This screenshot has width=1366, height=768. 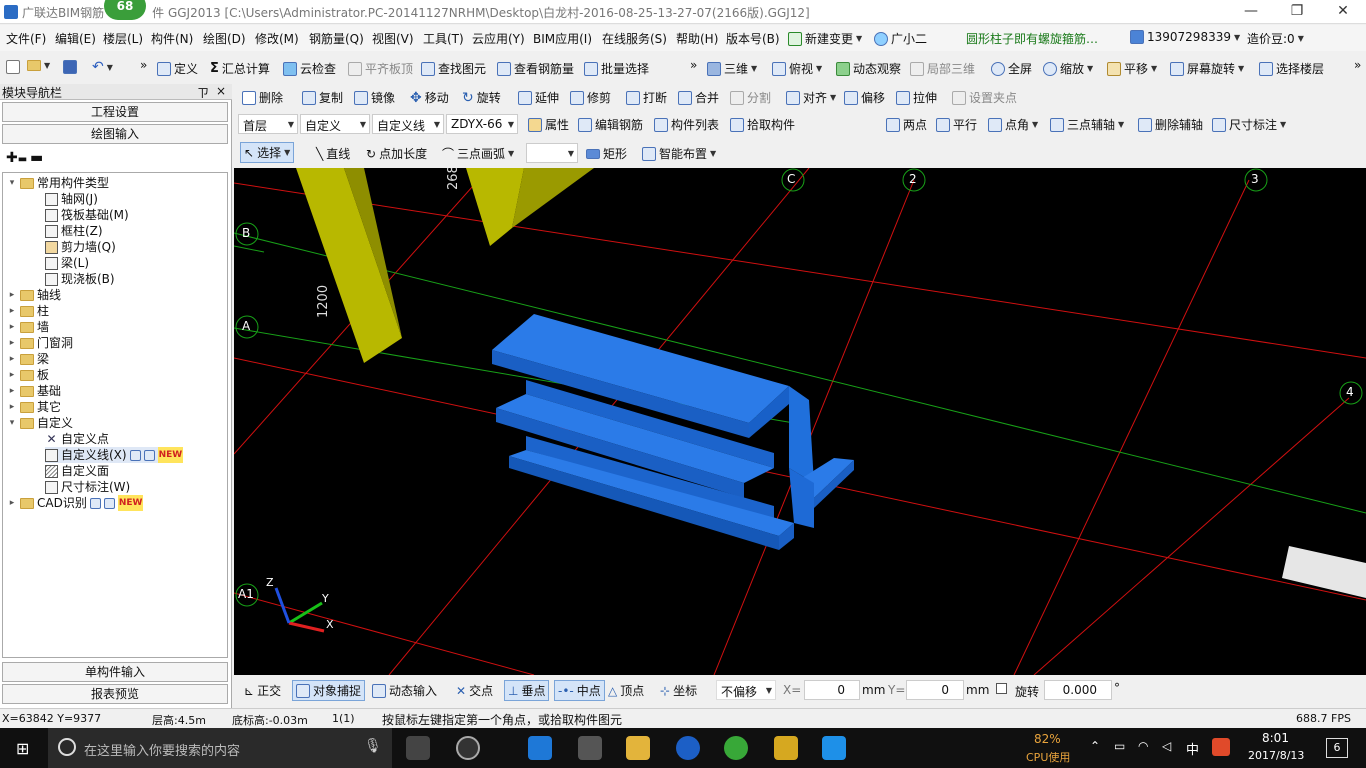 What do you see at coordinates (811, 97) in the screenshot?
I see `align-button: 对齐 ▼` at bounding box center [811, 97].